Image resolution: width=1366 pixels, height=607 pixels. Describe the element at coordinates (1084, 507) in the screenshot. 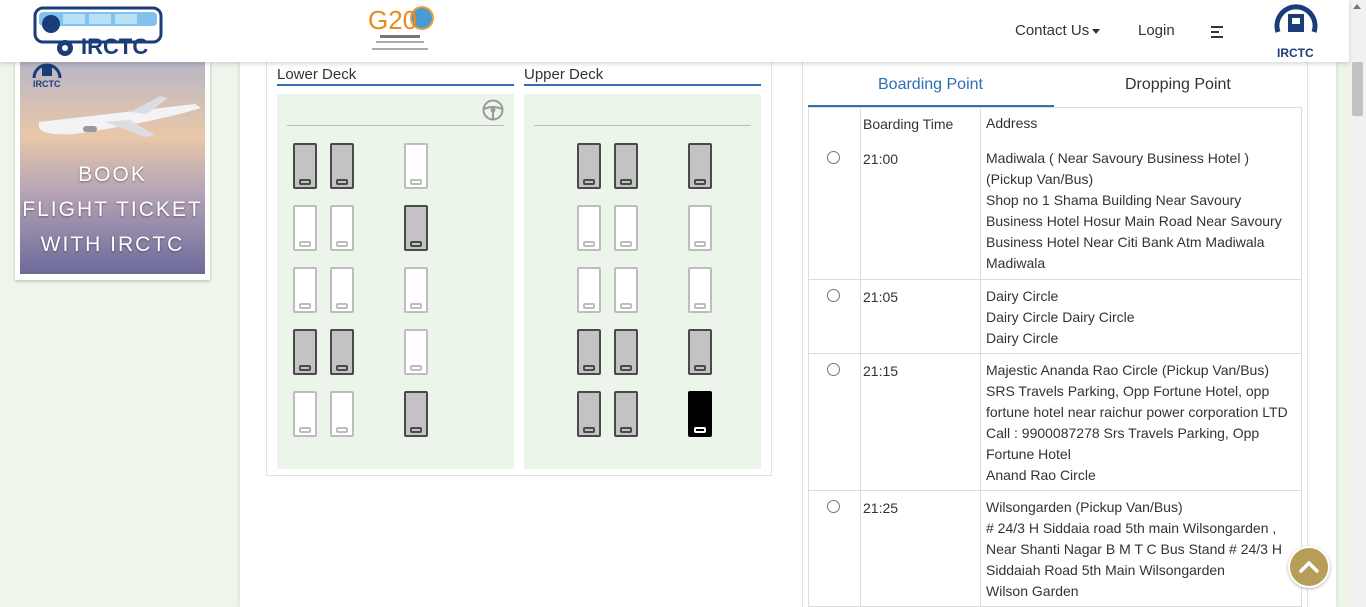

I see `address-line: Wilsongarden (Pickup Van/Bus)` at that location.